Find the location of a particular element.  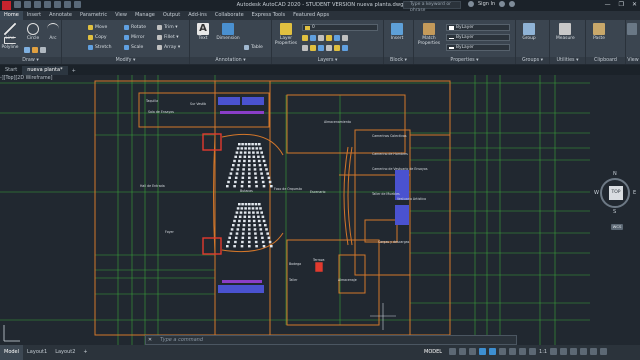

layer-current-icon is located at coordinates (337, 48).